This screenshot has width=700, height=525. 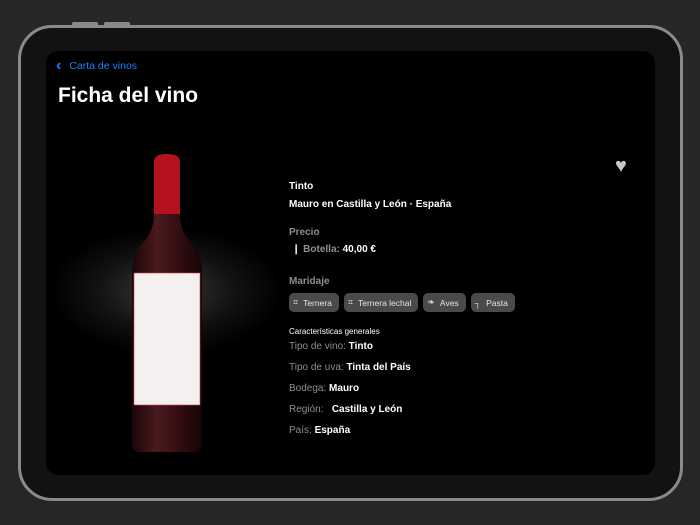 I want to click on back-label: Carta de vinos, so click(x=103, y=66).